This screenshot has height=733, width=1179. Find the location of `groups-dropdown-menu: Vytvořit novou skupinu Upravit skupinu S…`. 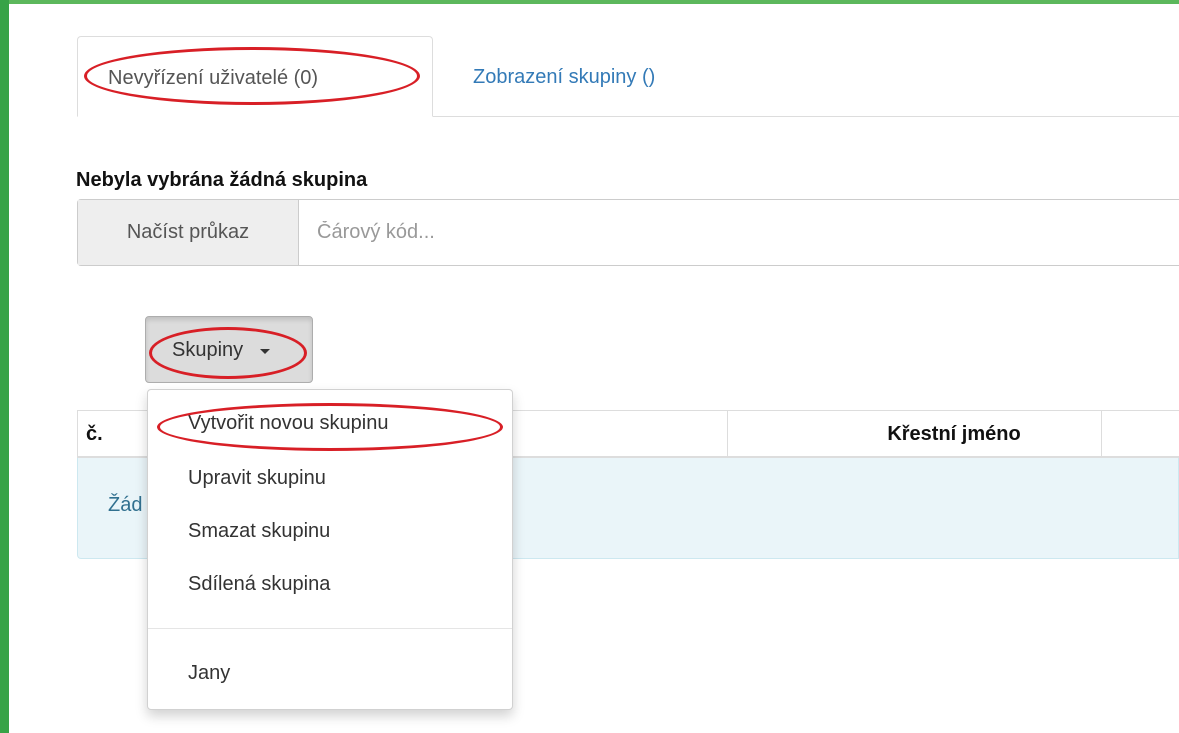

groups-dropdown-menu: Vytvořit novou skupinu Upravit skupinu S… is located at coordinates (330, 549).